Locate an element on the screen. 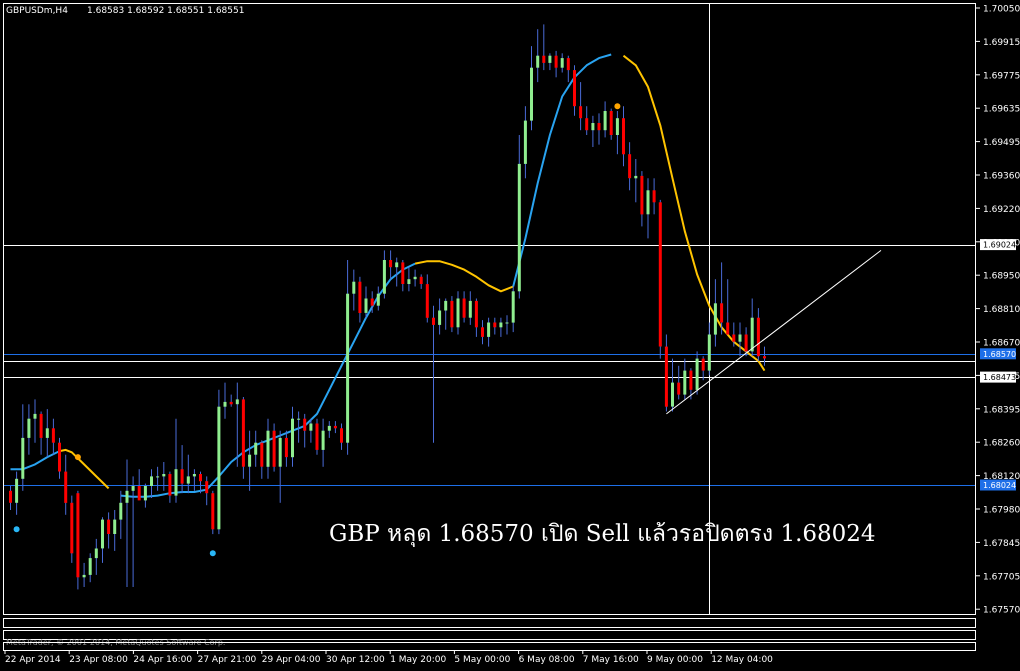 The height and width of the screenshot is (671, 1020). price-tick-label: 1.69775 is located at coordinates (1001, 76).